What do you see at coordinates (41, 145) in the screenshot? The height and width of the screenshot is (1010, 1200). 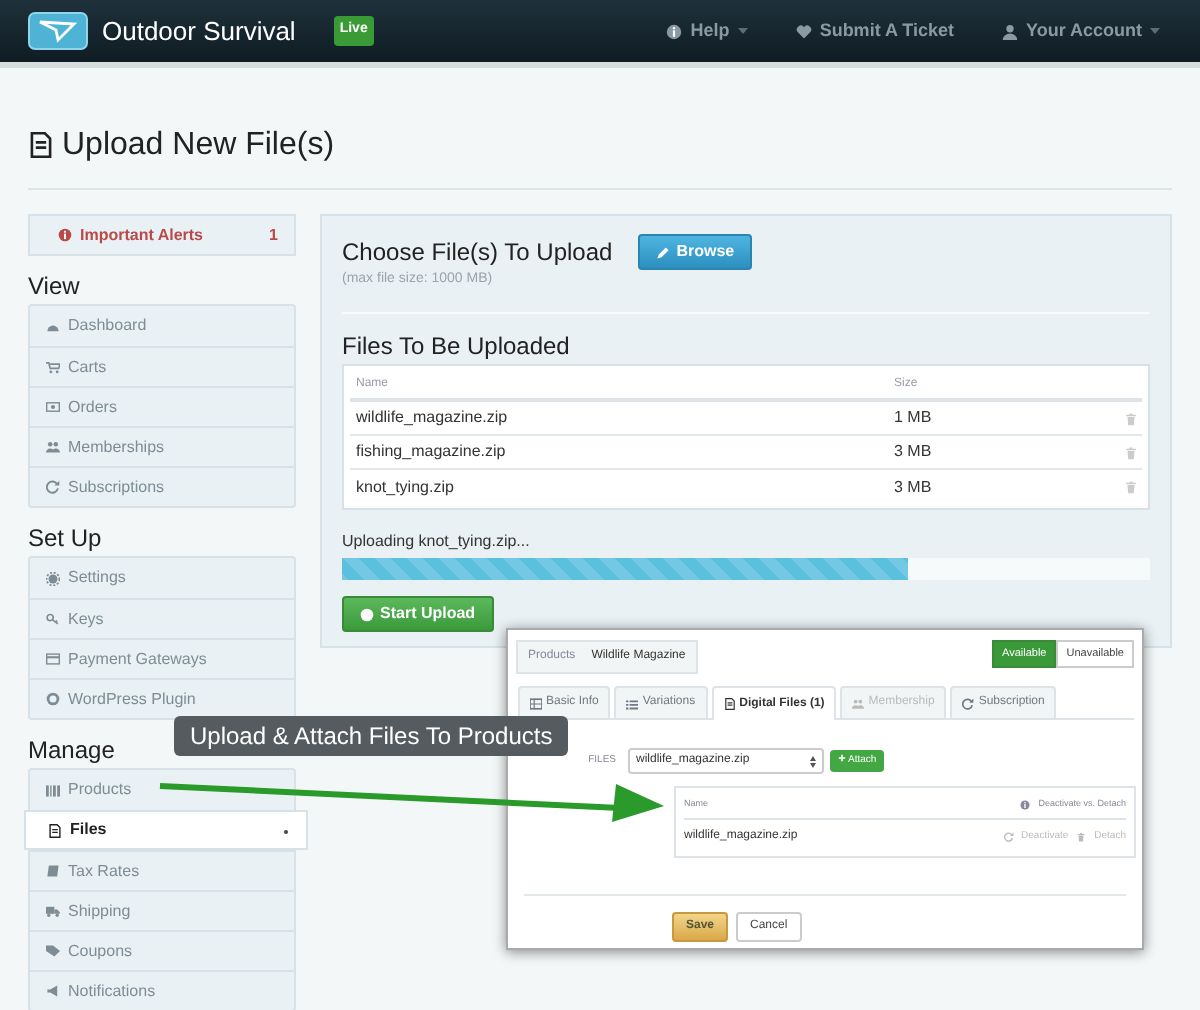 I see `page-icon` at bounding box center [41, 145].